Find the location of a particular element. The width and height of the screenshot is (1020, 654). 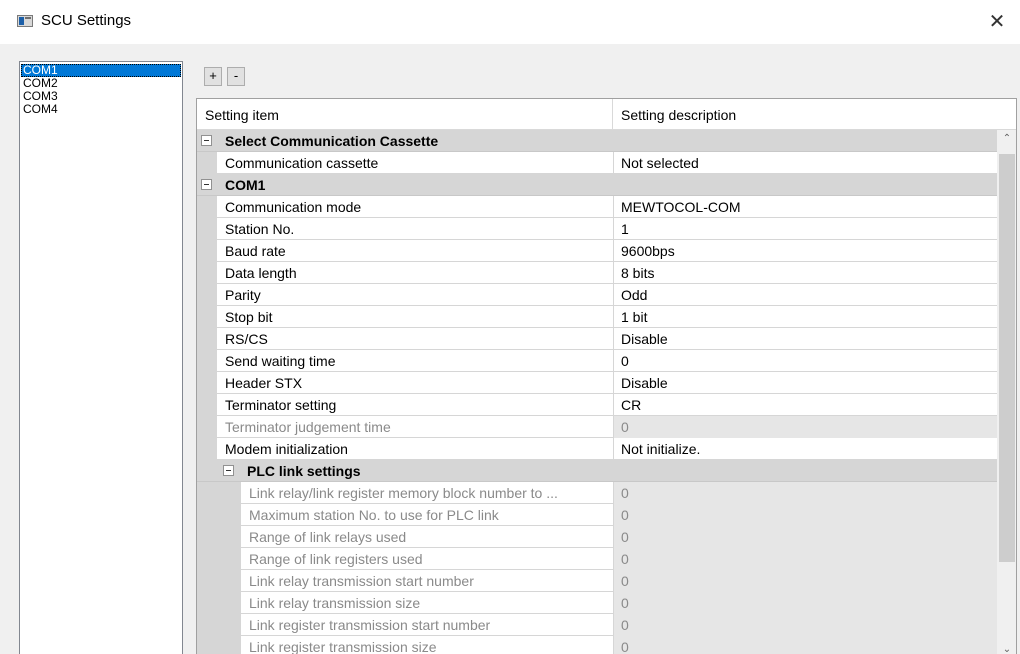

setting-row: Communication cassette Not selected is located at coordinates (597, 163).